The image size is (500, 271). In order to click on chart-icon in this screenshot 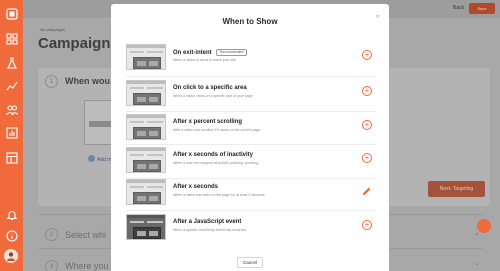, I will do `click(11, 85)`.